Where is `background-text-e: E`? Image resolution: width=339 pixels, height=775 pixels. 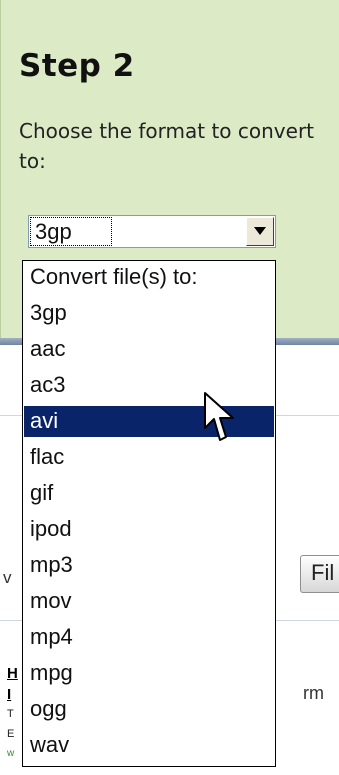
background-text-e: E is located at coordinates (11, 734).